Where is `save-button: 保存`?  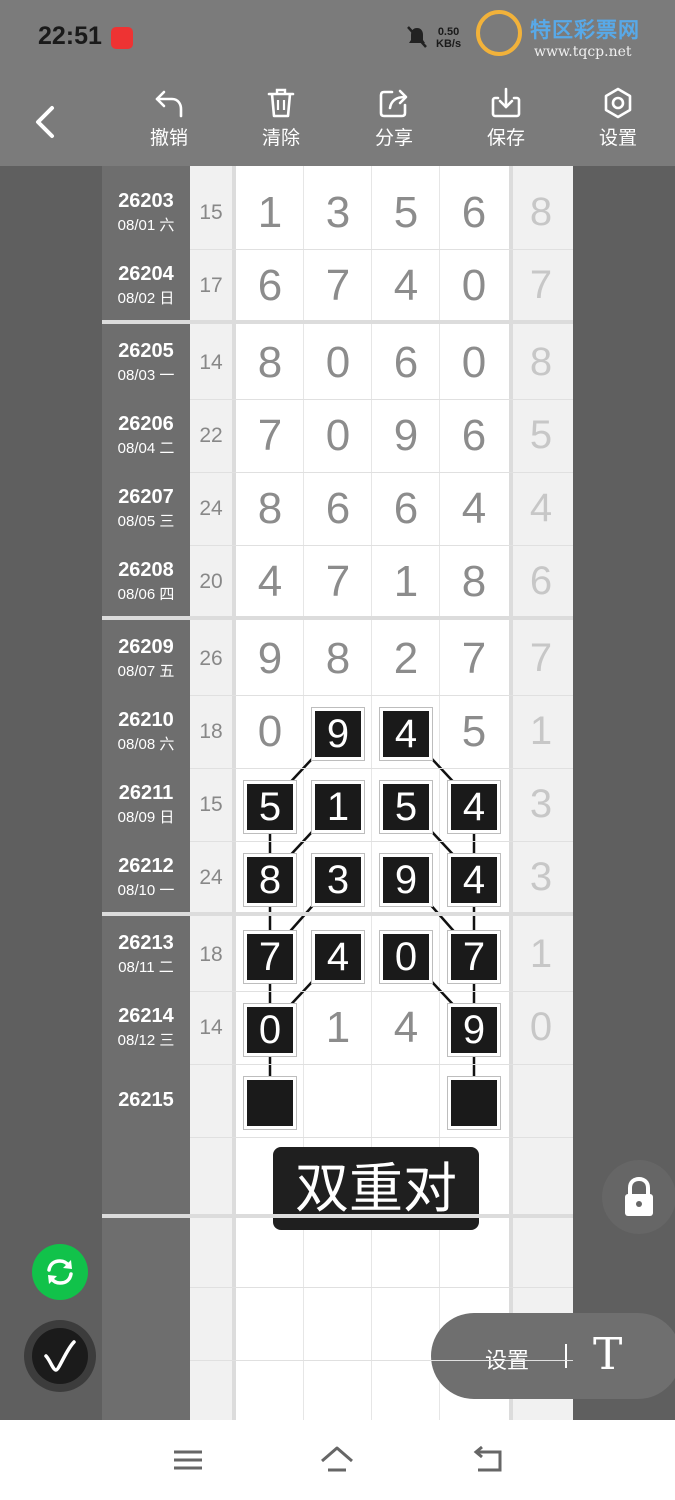 save-button: 保存 is located at coordinates (506, 122).